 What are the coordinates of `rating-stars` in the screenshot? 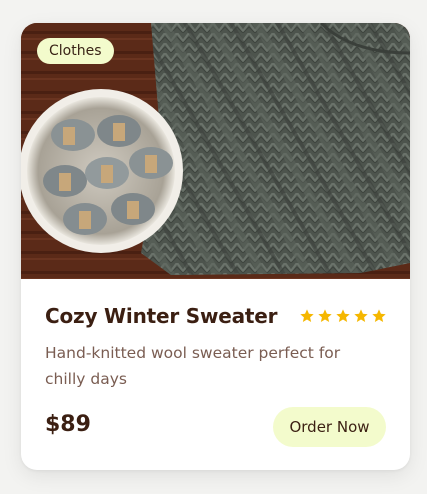 It's located at (343, 316).